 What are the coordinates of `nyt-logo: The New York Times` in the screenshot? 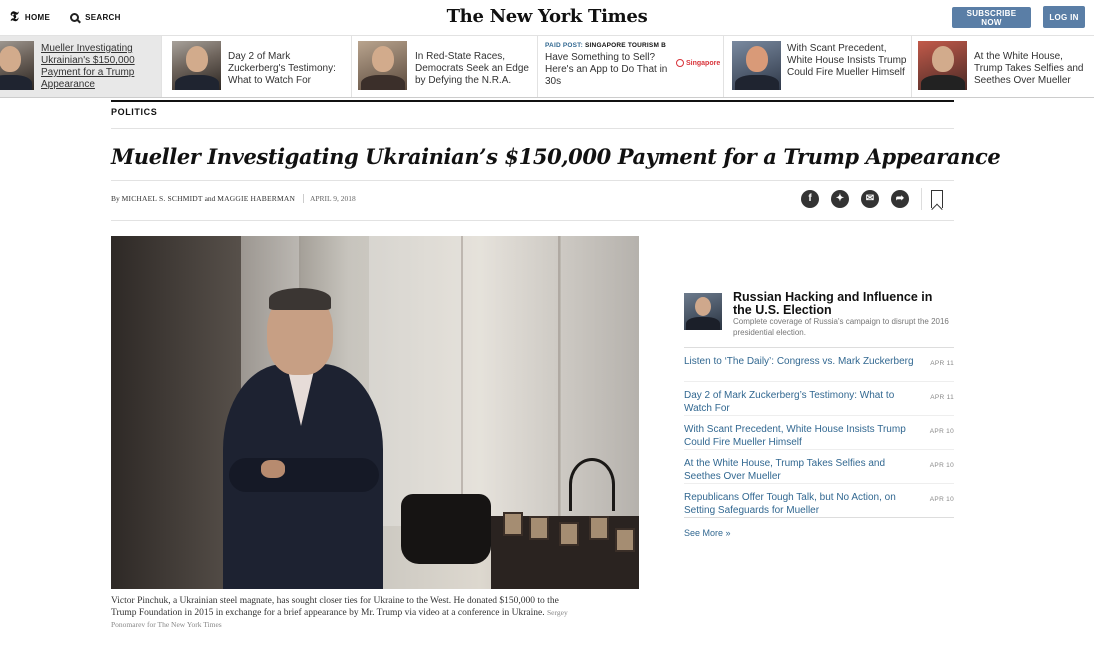 It's located at (547, 16).